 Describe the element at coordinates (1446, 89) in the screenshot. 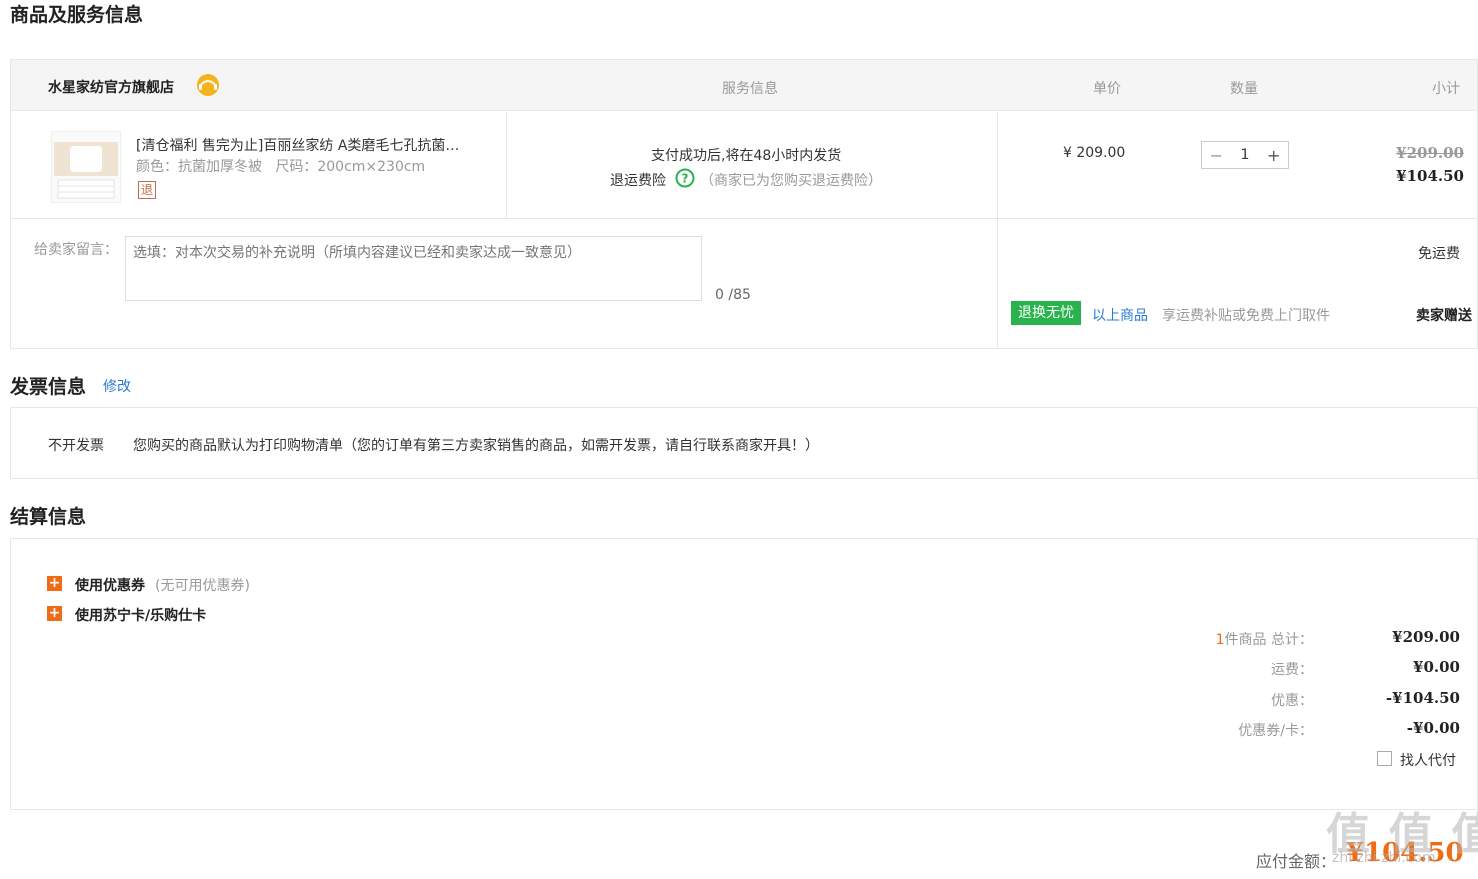

I see `header-subtotal: 小计` at that location.